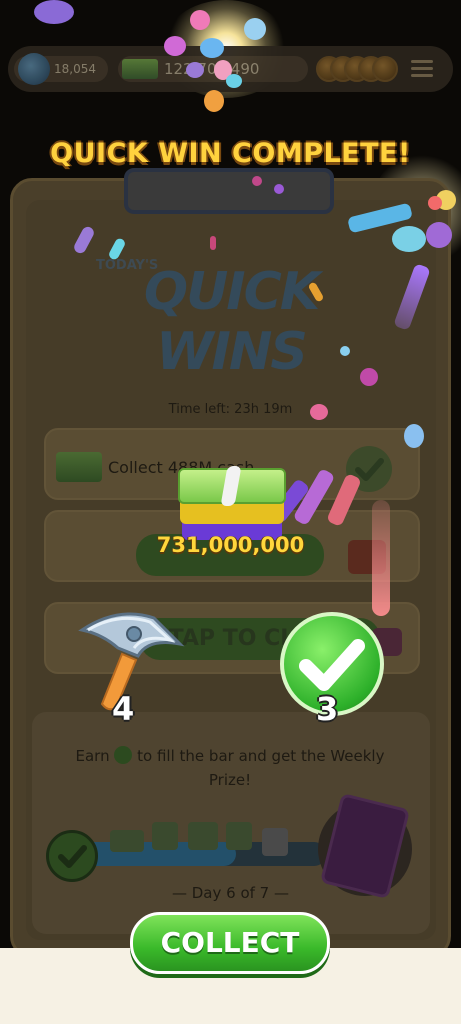 The image size is (461, 1024). What do you see at coordinates (230, 153) in the screenshot?
I see `quick-win-complete-banner: QUICK WIN COMPLETE!` at bounding box center [230, 153].